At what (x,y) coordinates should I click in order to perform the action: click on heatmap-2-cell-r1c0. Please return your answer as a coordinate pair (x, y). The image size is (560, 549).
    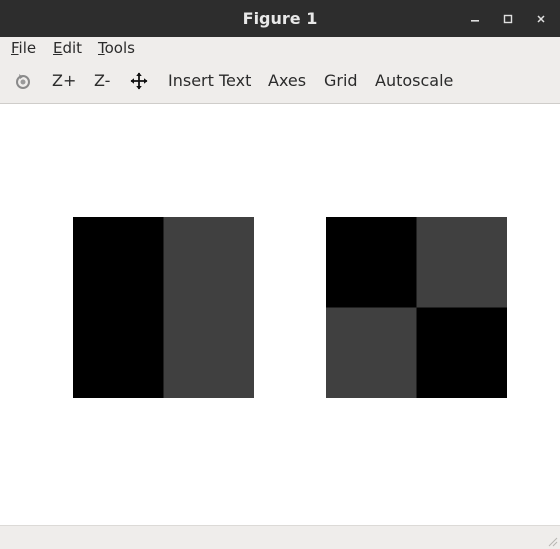
    Looking at the image, I should click on (371, 352).